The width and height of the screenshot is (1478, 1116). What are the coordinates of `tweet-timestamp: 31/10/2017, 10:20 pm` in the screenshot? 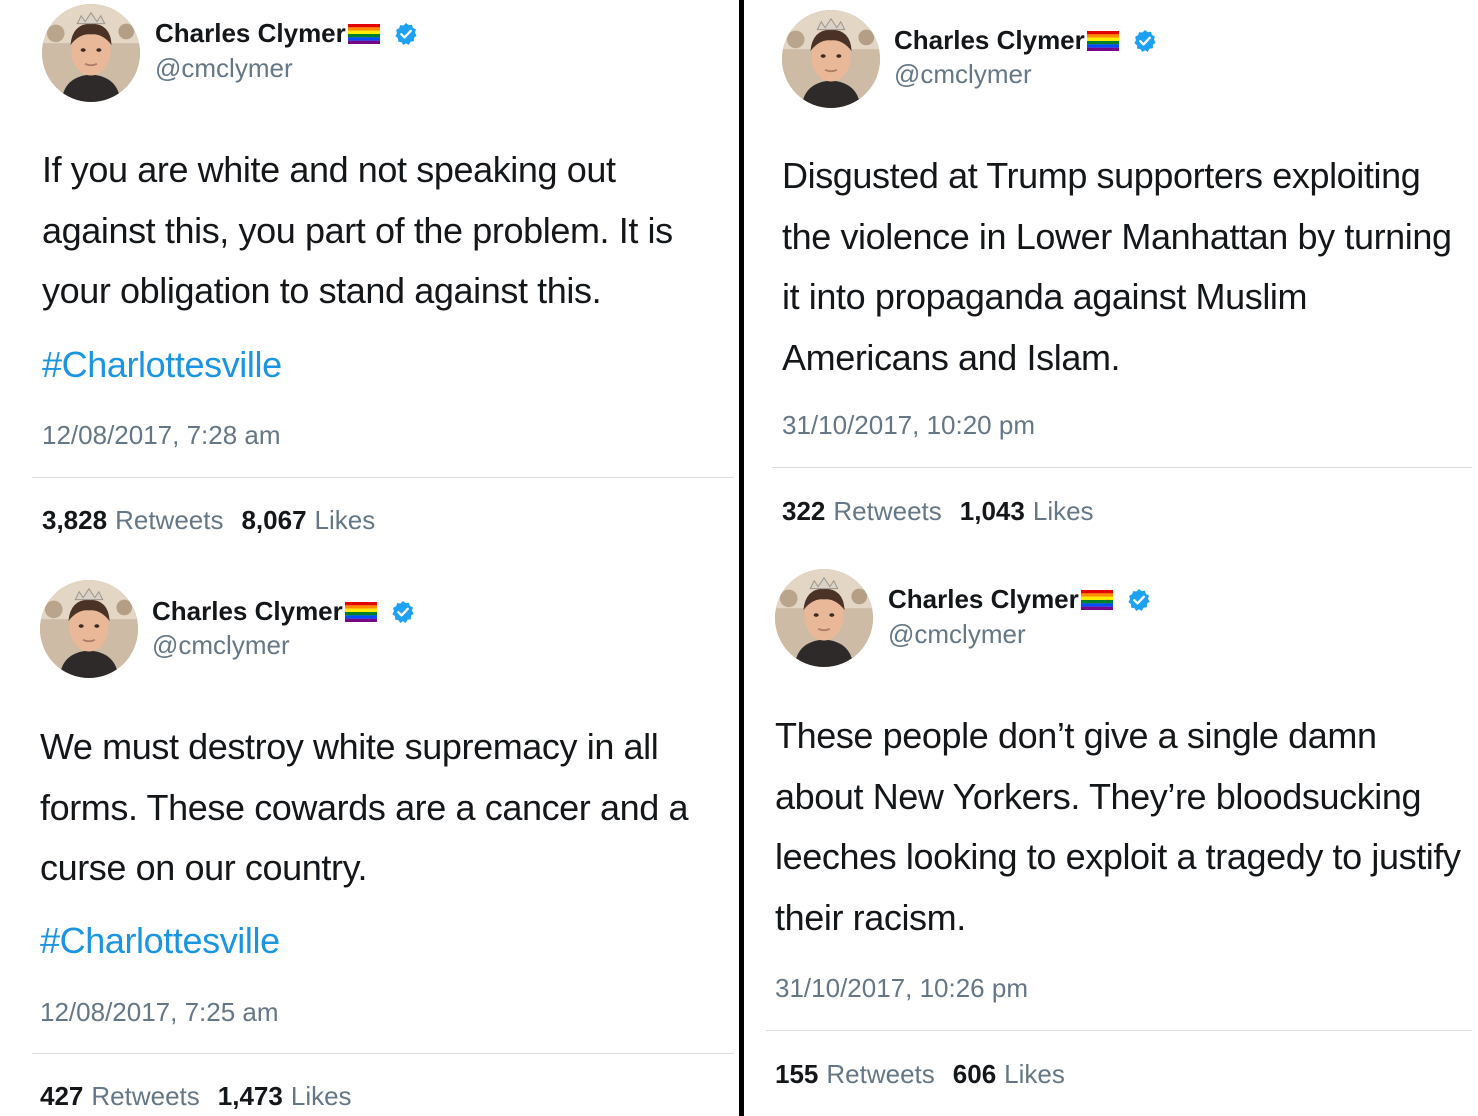 It's located at (908, 425).